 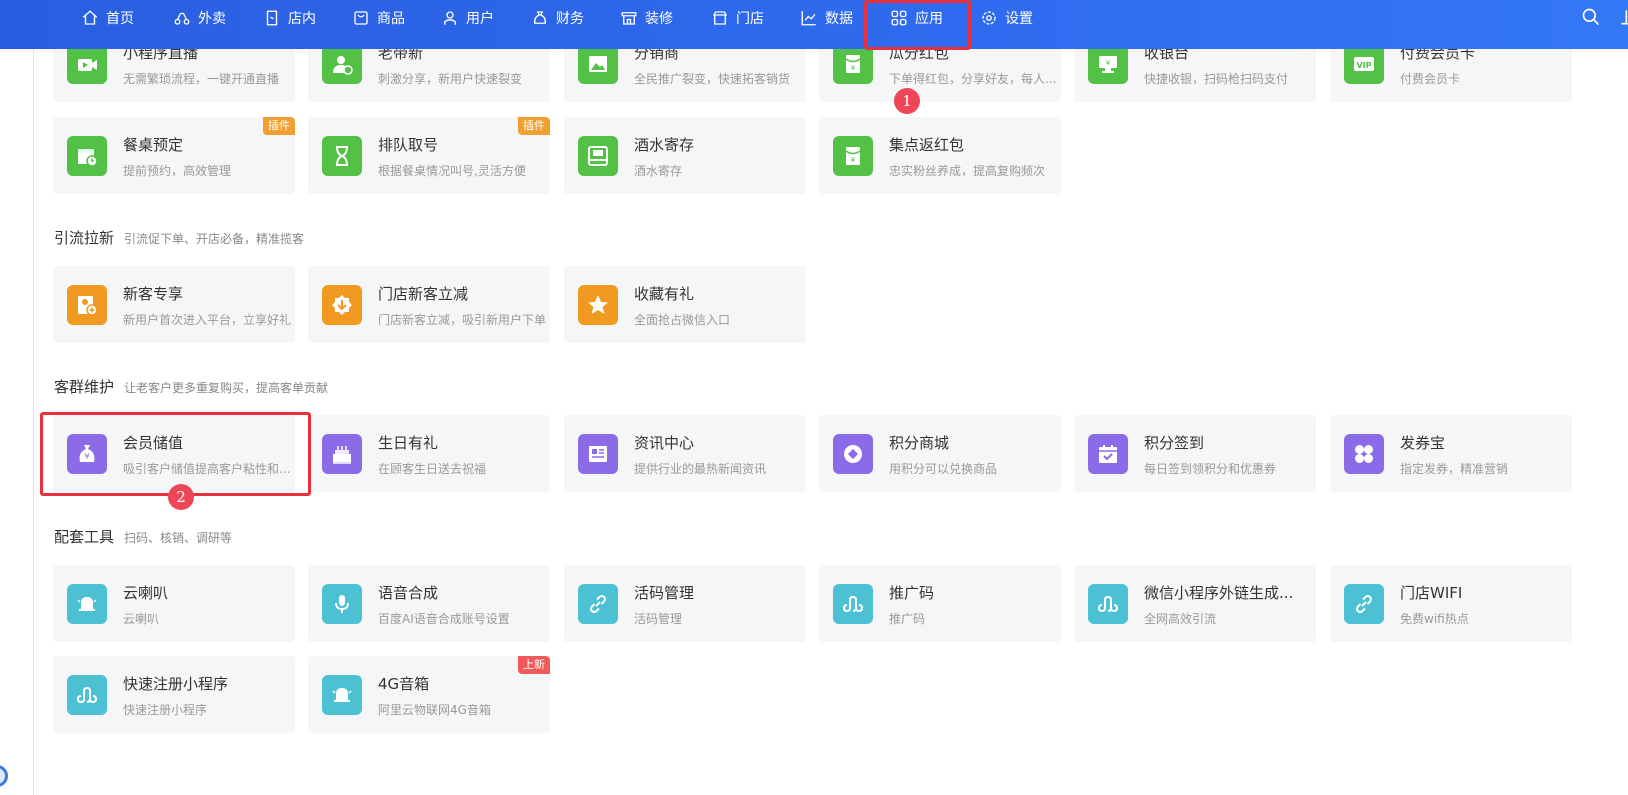 I want to click on app-card-promo-code: 推广码 推广码, so click(x=940, y=603).